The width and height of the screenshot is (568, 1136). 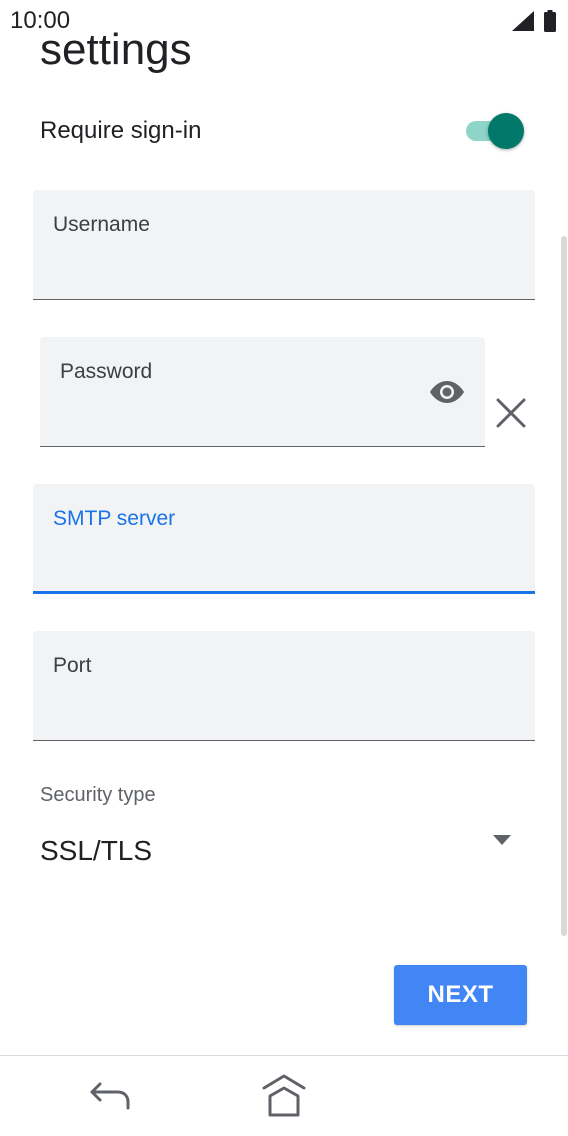 I want to click on status-icons, so click(x=534, y=21).